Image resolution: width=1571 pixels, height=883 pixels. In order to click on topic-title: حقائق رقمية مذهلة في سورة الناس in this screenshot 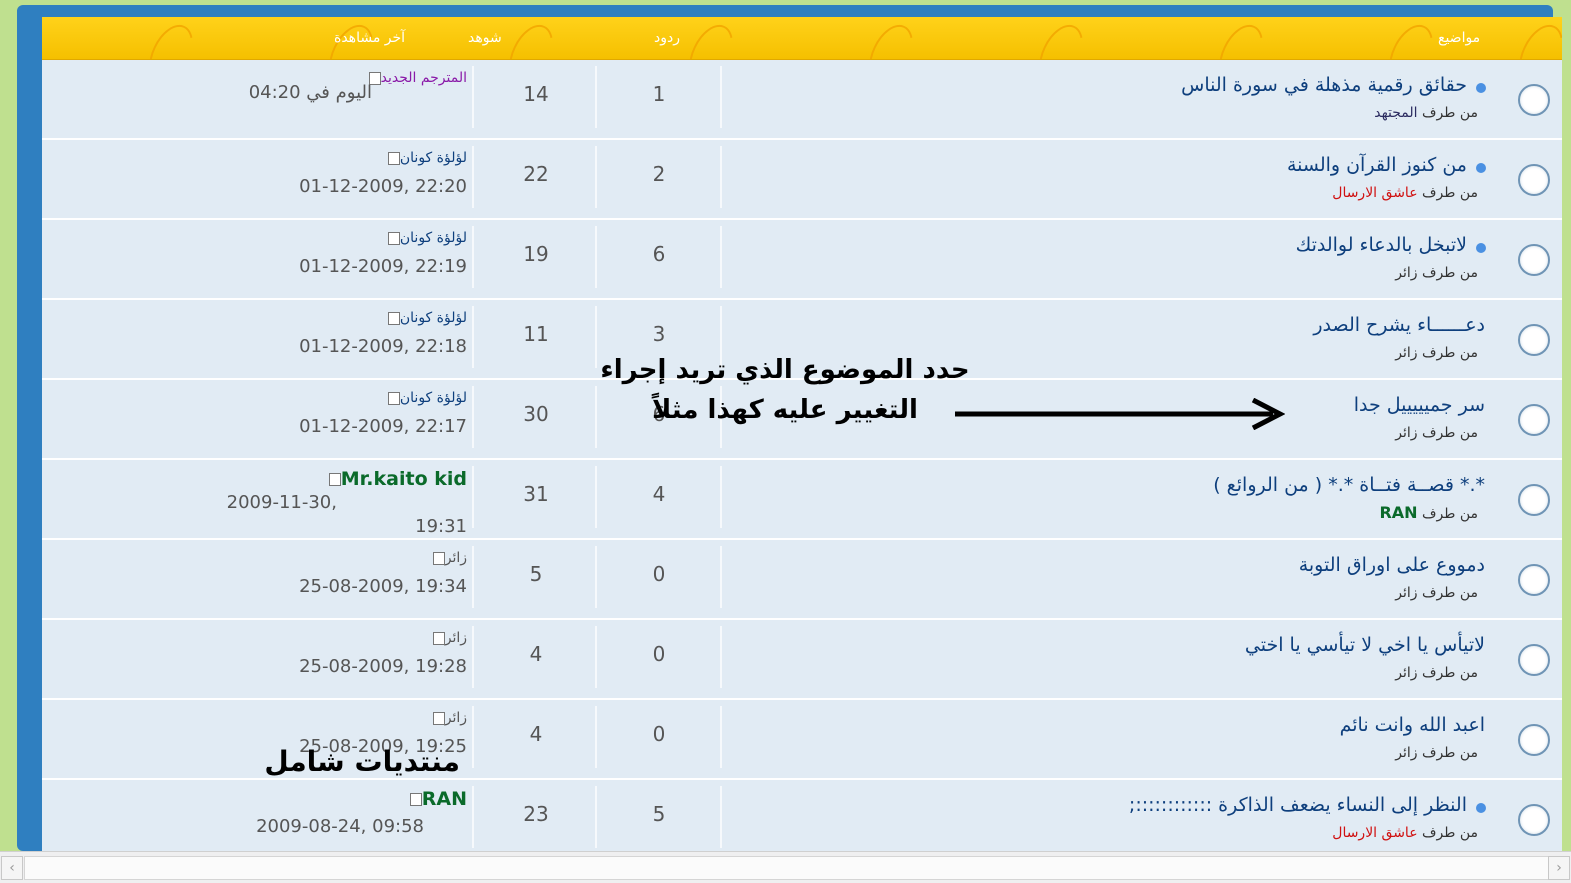, I will do `click(1324, 85)`.